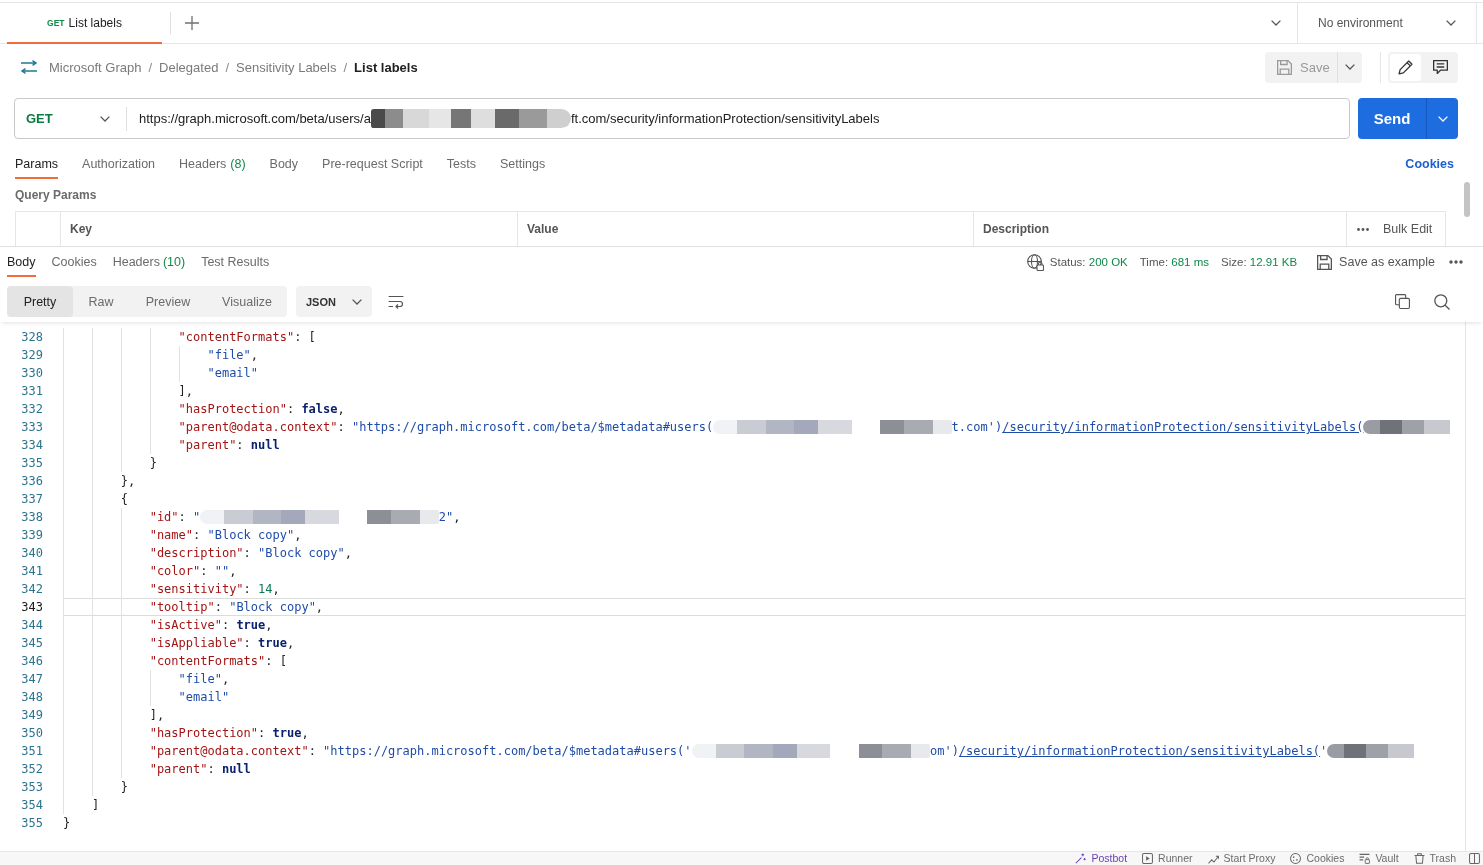 The image size is (1483, 865). What do you see at coordinates (74, 262) in the screenshot?
I see `response-tab: Cookies` at bounding box center [74, 262].